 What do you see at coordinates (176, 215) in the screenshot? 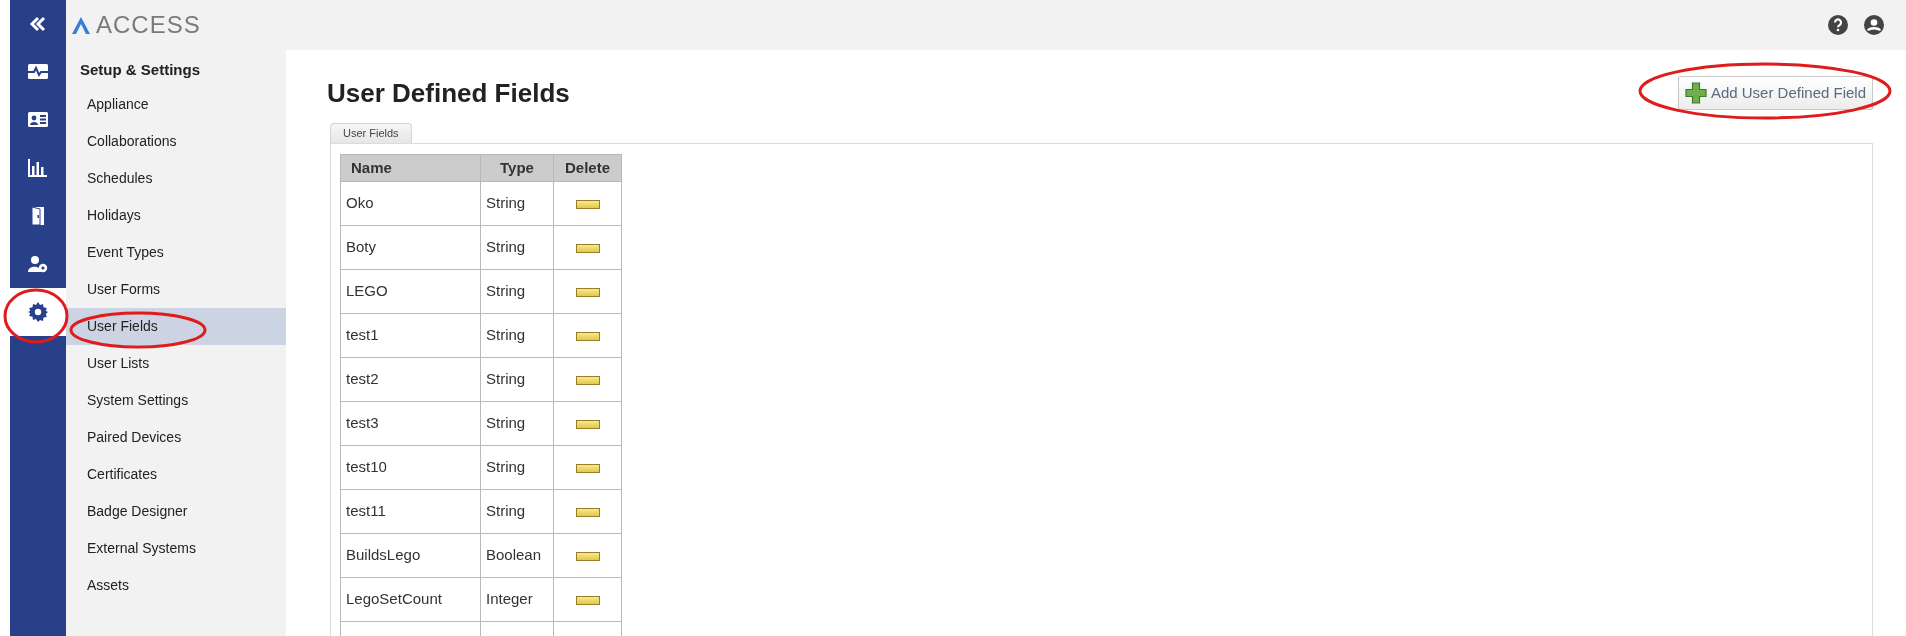
I see `sidebar-item: Holidays` at bounding box center [176, 215].